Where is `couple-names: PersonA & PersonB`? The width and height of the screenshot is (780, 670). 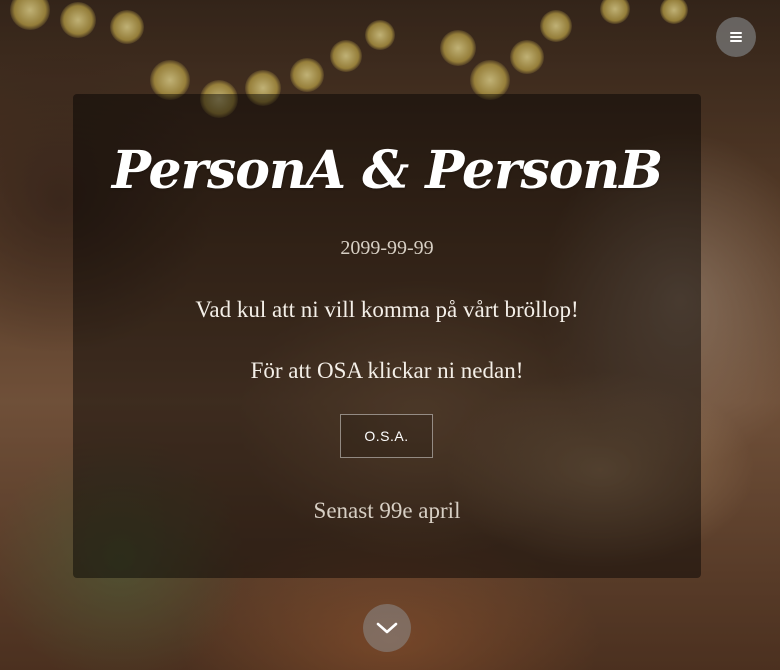 couple-names: PersonA & PersonB is located at coordinates (387, 170).